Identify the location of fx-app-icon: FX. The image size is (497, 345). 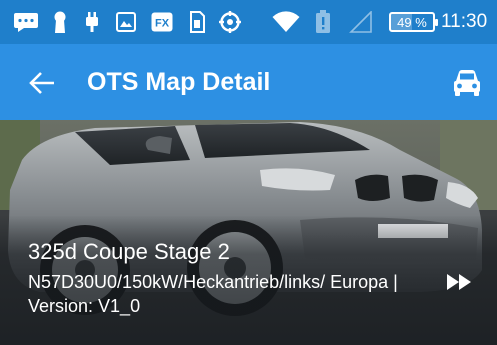
(162, 22).